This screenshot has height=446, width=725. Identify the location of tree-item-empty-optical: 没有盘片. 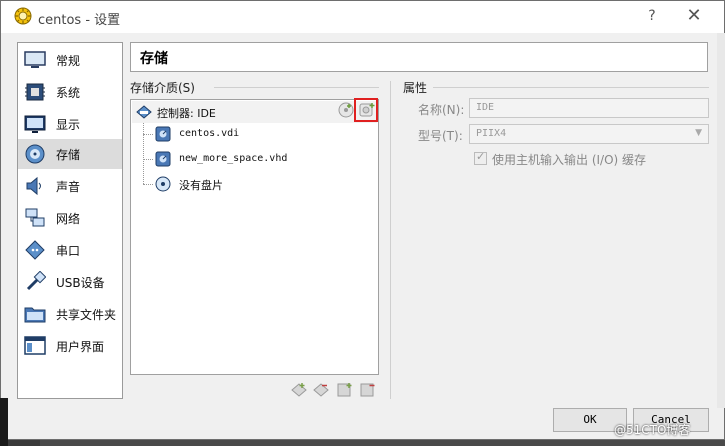
(254, 184).